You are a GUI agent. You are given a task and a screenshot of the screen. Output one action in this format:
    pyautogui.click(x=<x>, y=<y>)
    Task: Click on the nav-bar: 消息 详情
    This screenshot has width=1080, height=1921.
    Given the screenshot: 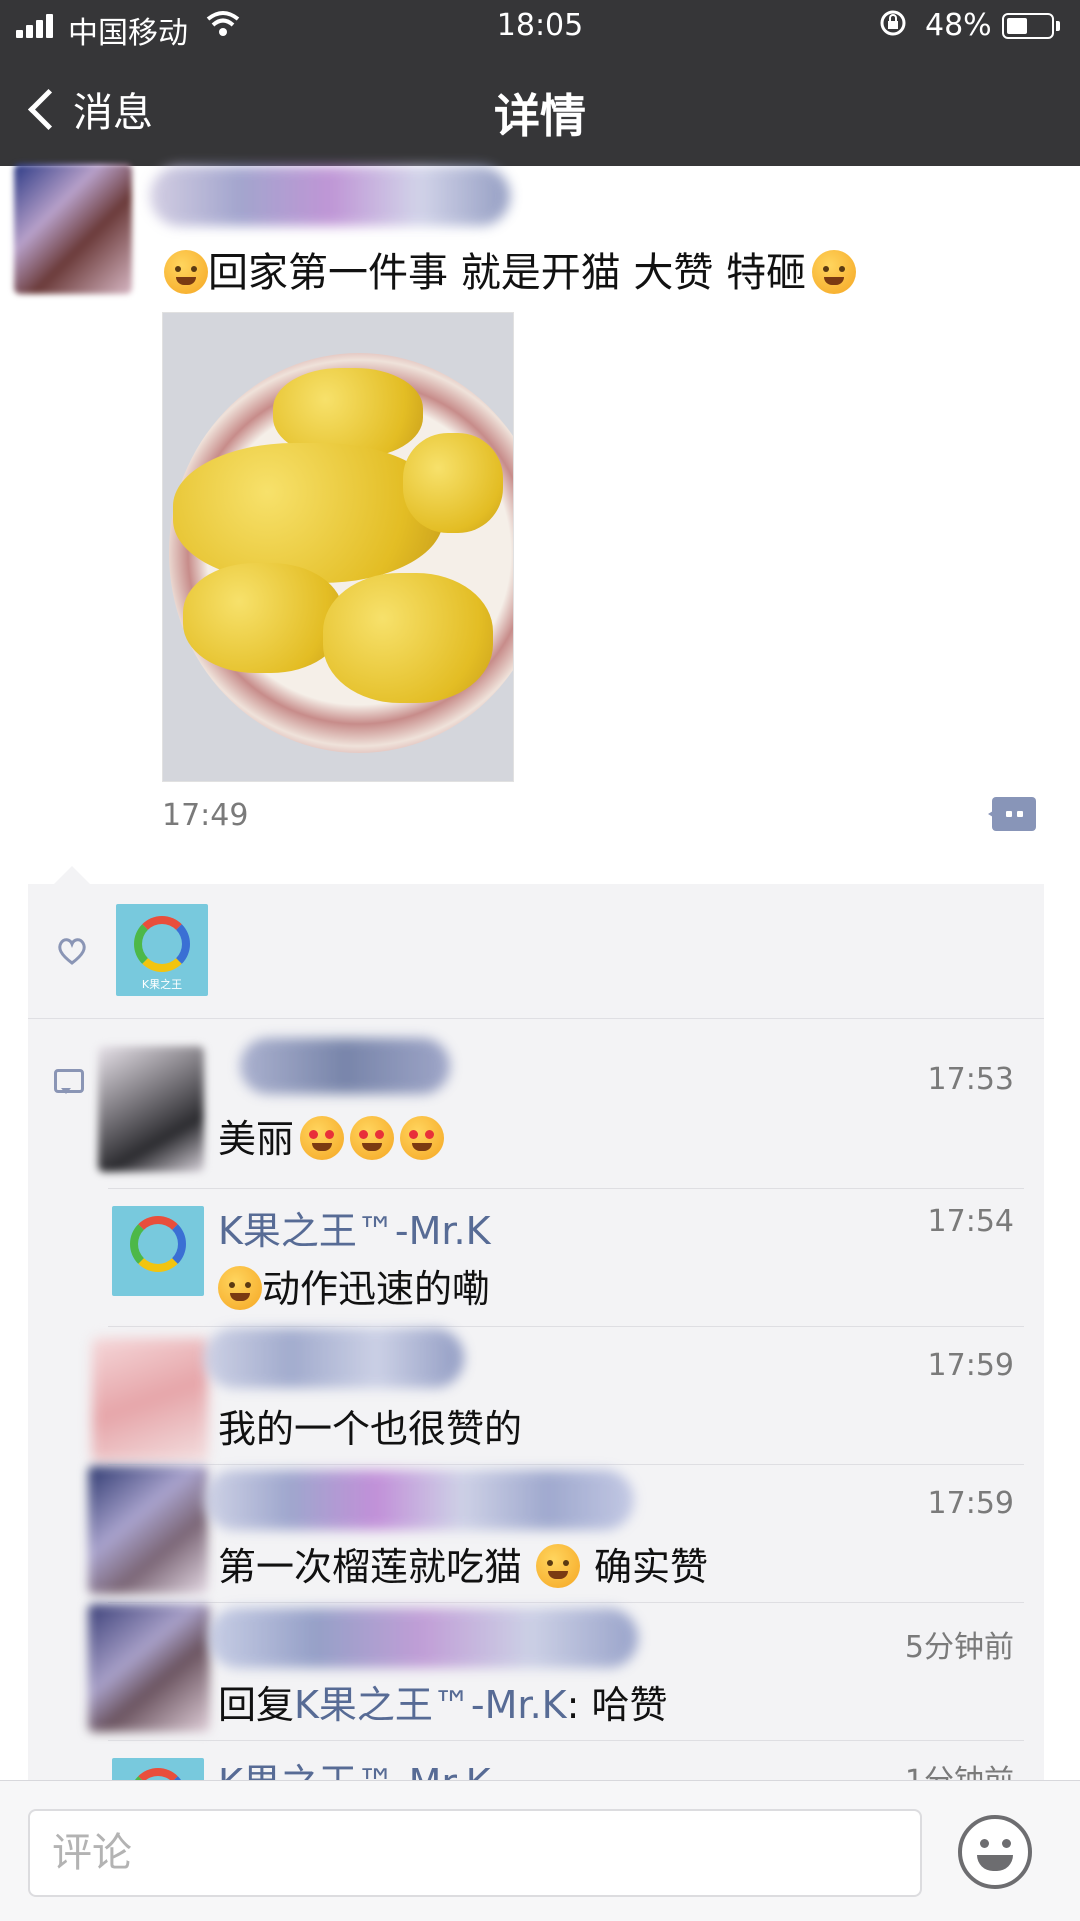 What is the action you would take?
    pyautogui.click(x=540, y=110)
    